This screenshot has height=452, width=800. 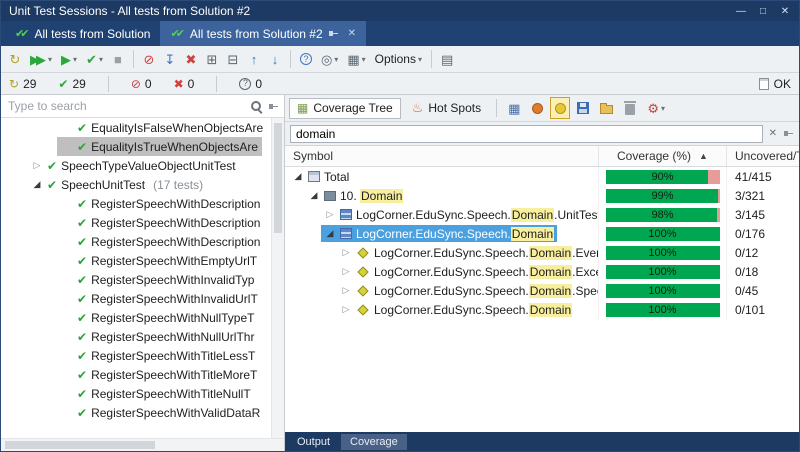 What do you see at coordinates (136, 127) in the screenshot?
I see `test-row: ✔ EqualityIsFalseWhenObjectsAre` at bounding box center [136, 127].